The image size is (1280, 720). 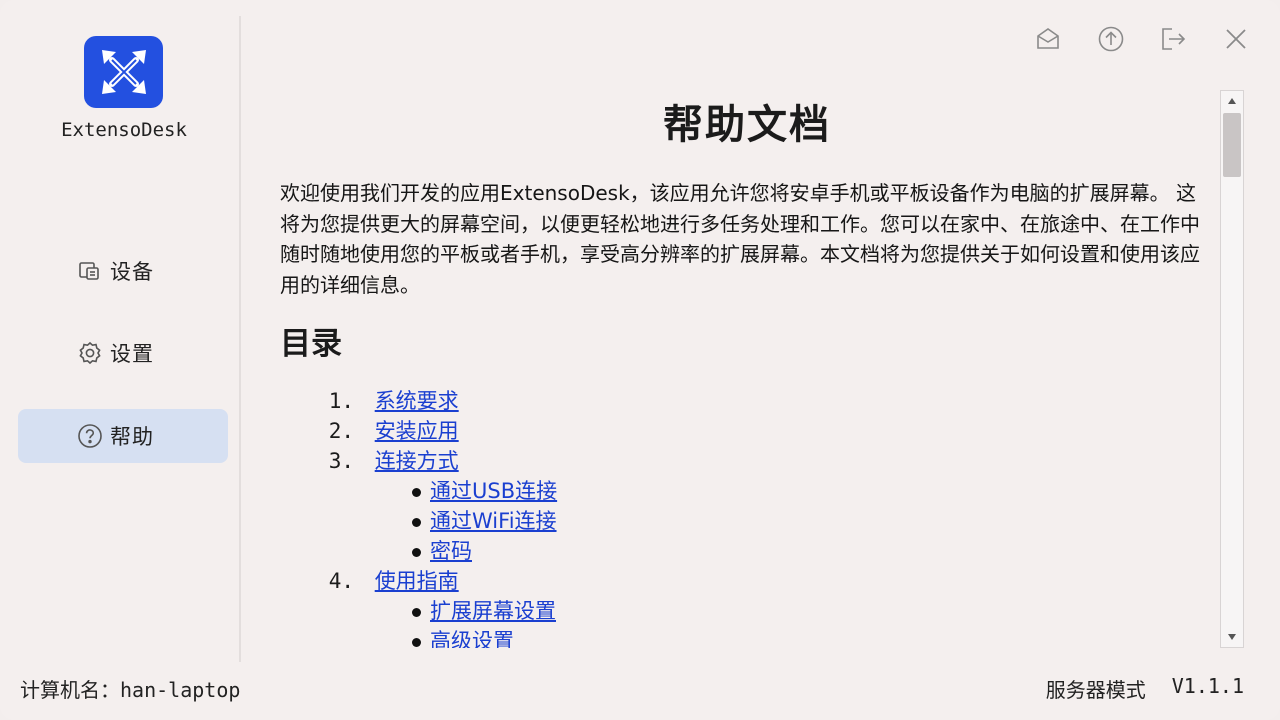 I want to click on close-button, so click(x=1236, y=41).